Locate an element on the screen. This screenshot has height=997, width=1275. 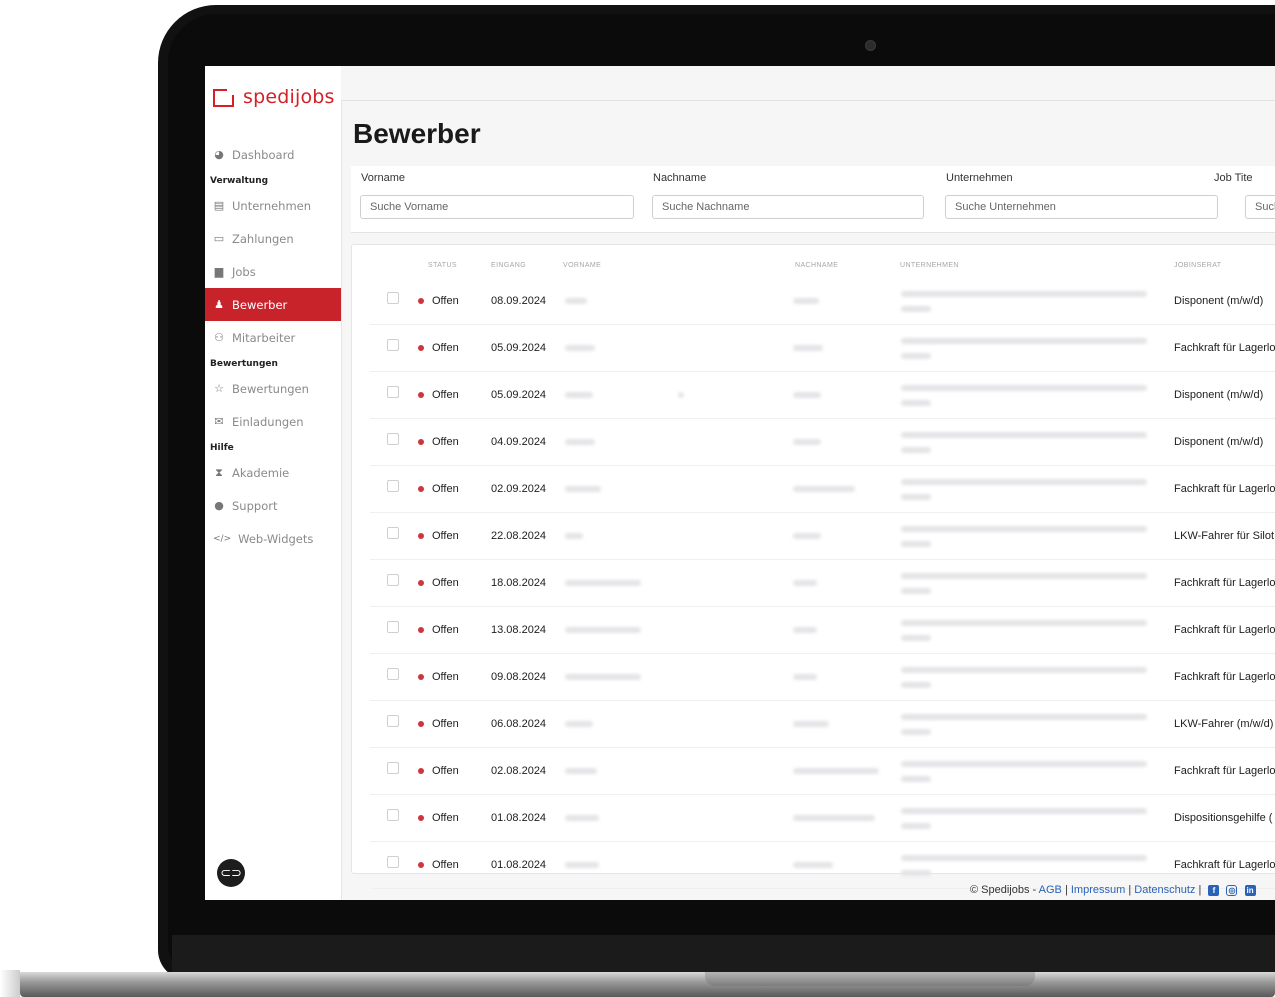
sidebar-item-label: Einladungen is located at coordinates (268, 421).